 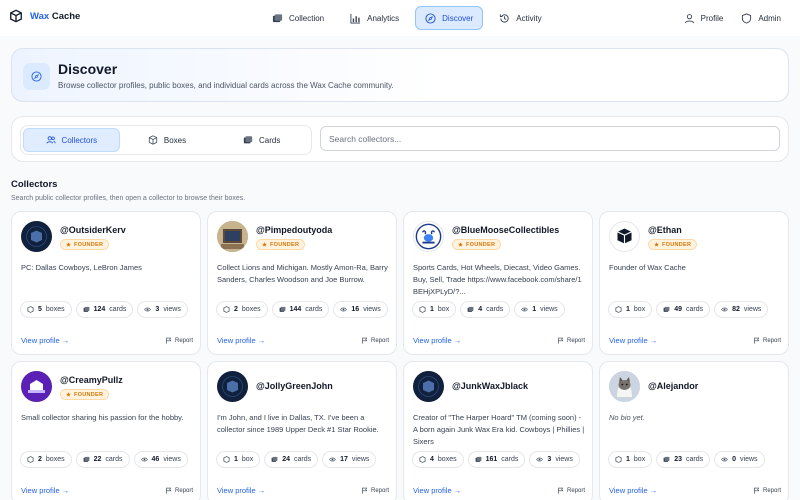 What do you see at coordinates (496, 459) in the screenshot?
I see `collector-stats: 4 boxes 161 cards 3 views` at bounding box center [496, 459].